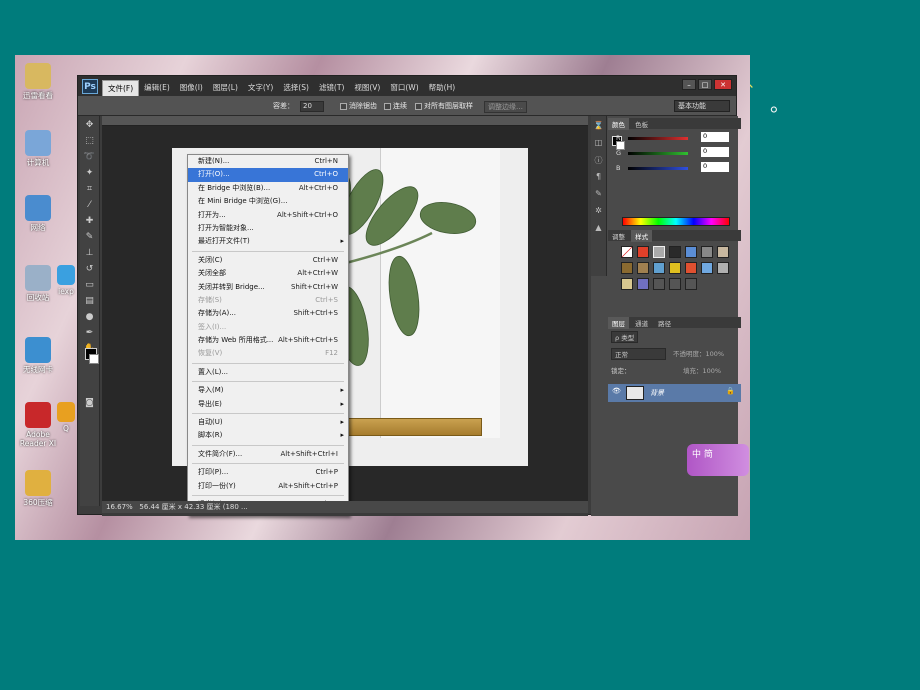 The width and height of the screenshot is (920, 690). I want to click on marquee-tool-icon: ⬚, so click(90, 141).